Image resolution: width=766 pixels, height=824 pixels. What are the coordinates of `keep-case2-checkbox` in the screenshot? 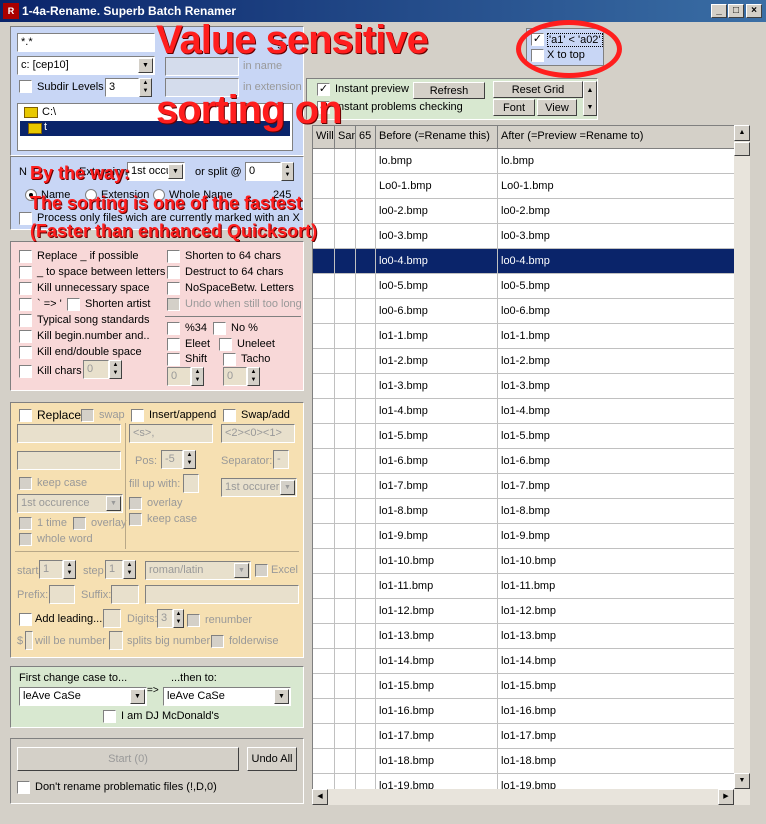 It's located at (135, 519).